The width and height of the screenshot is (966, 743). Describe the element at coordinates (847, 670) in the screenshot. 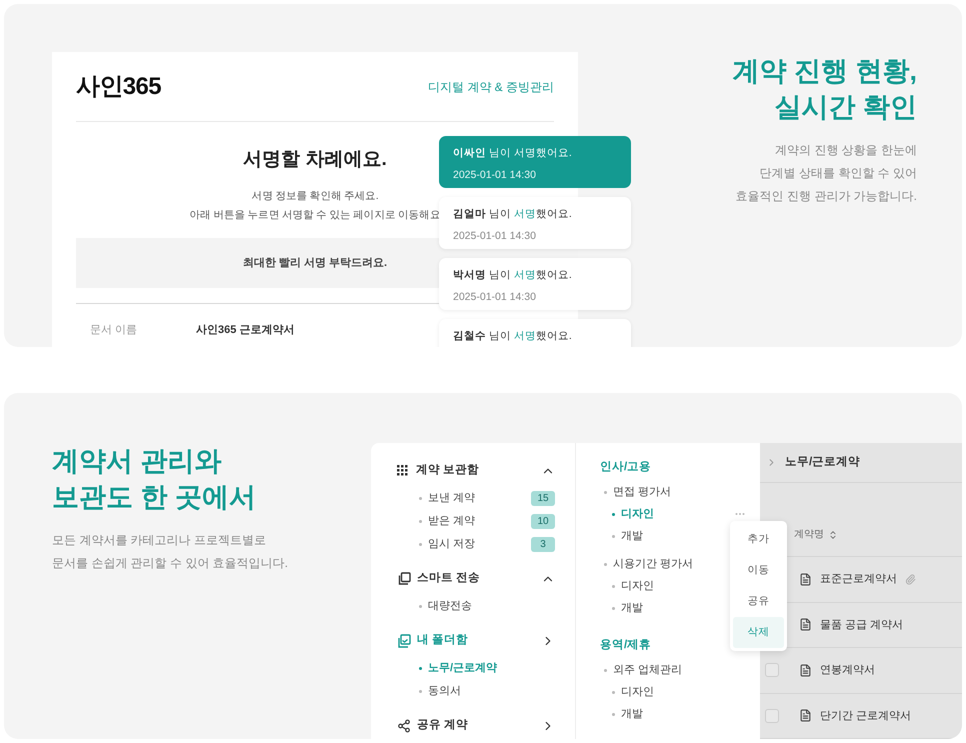

I see `contract-name: 연봉계약서` at that location.